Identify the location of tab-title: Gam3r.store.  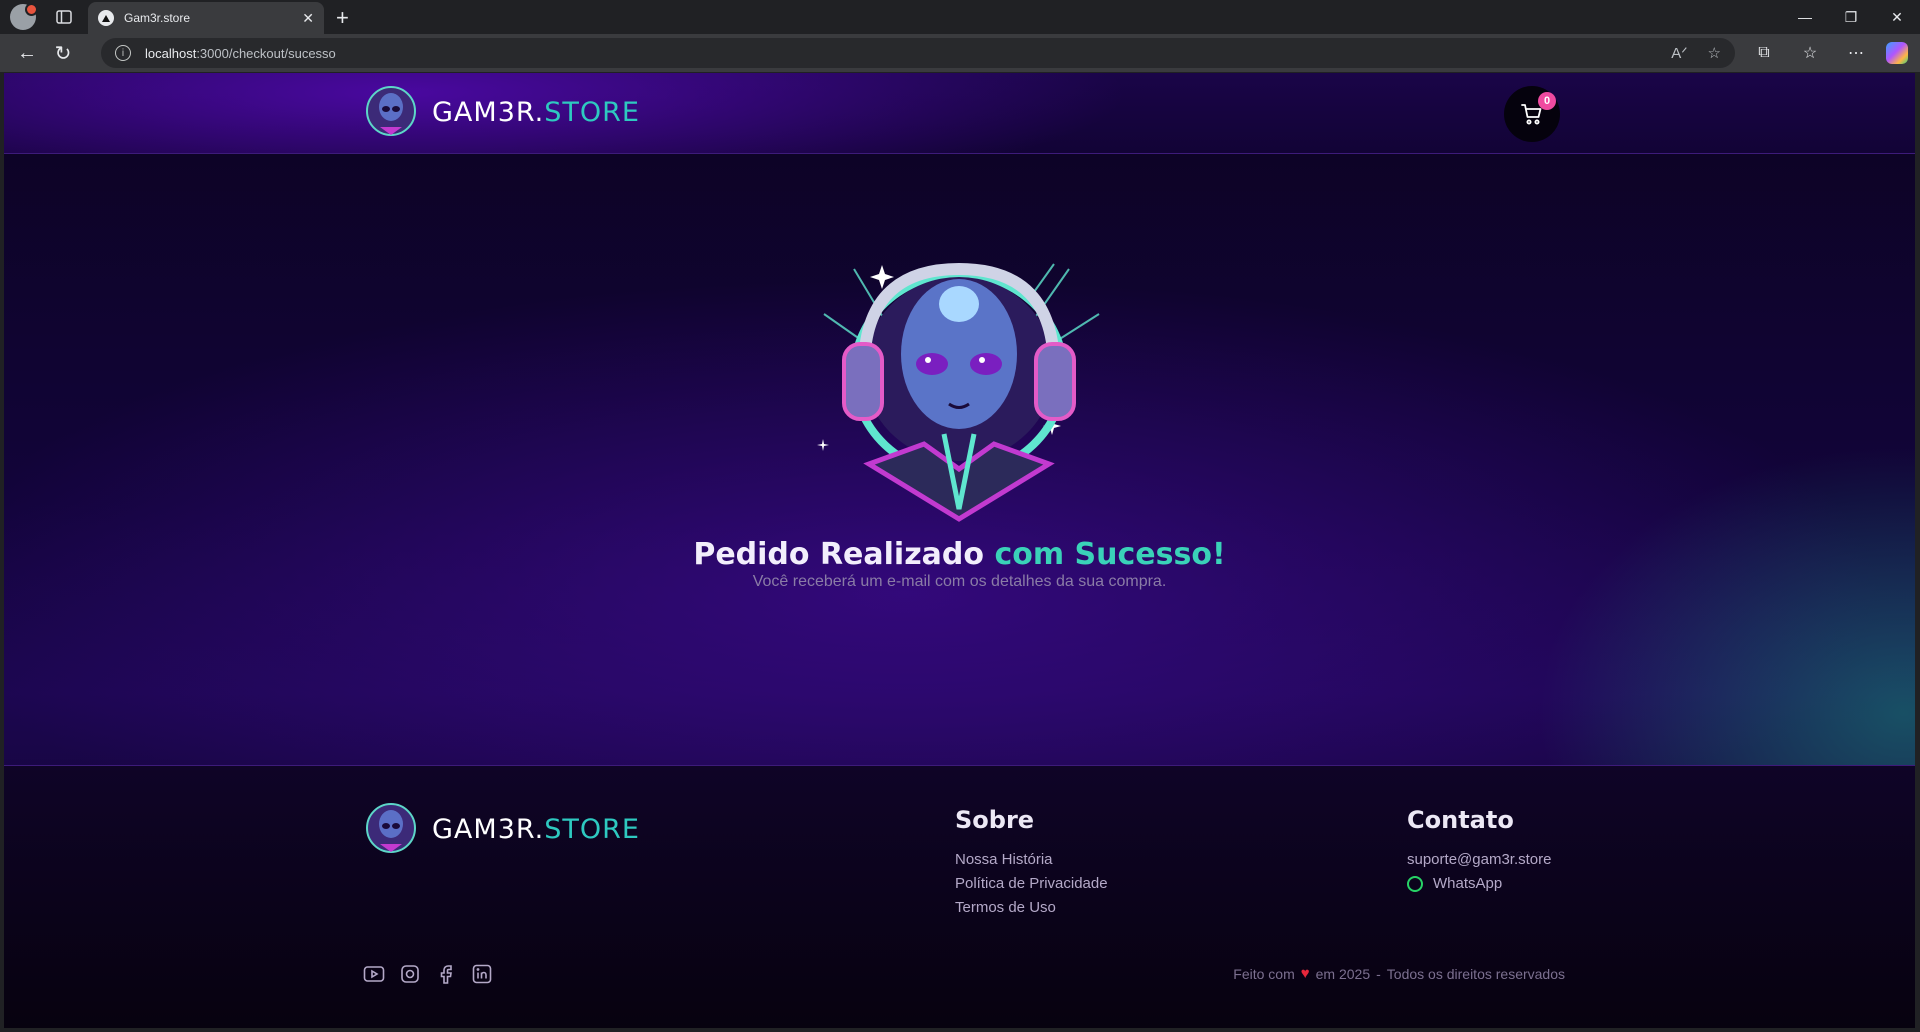
(157, 18).